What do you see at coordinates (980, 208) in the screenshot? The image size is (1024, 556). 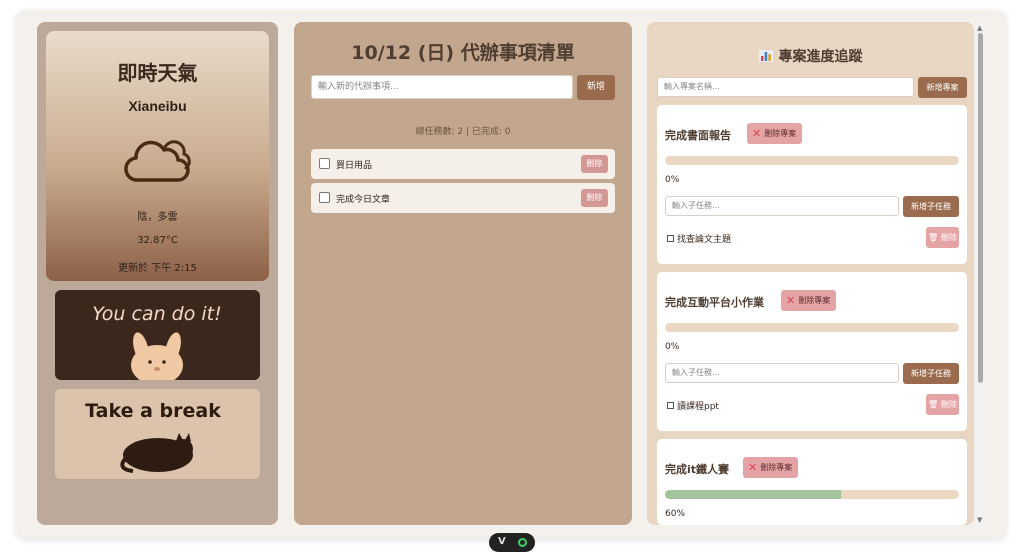 I see `scrollbar-thumb` at bounding box center [980, 208].